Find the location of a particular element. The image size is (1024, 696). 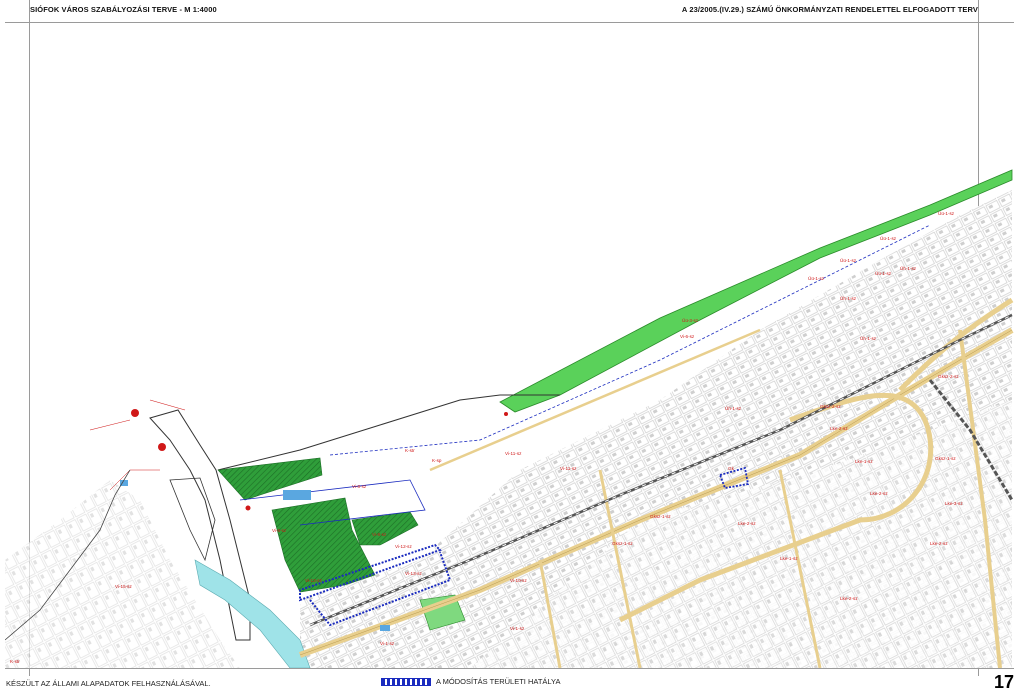

amendment-boundary-swatch is located at coordinates (406, 681).